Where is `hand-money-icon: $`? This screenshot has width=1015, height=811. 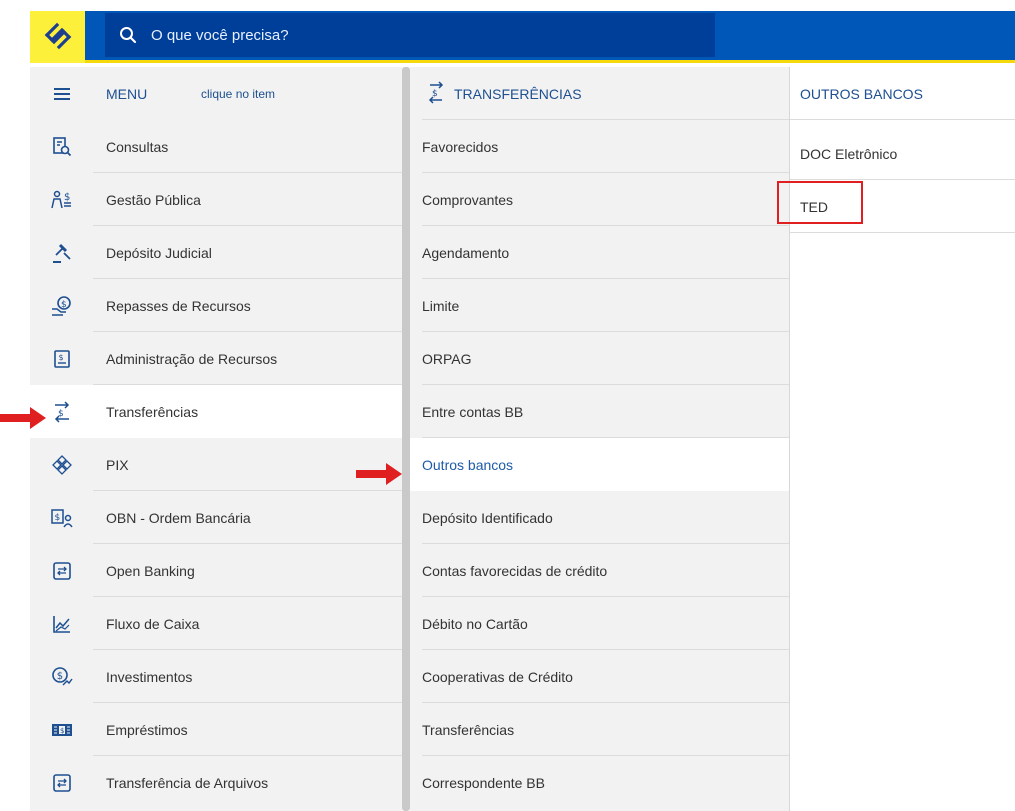
hand-money-icon: $ is located at coordinates (62, 306).